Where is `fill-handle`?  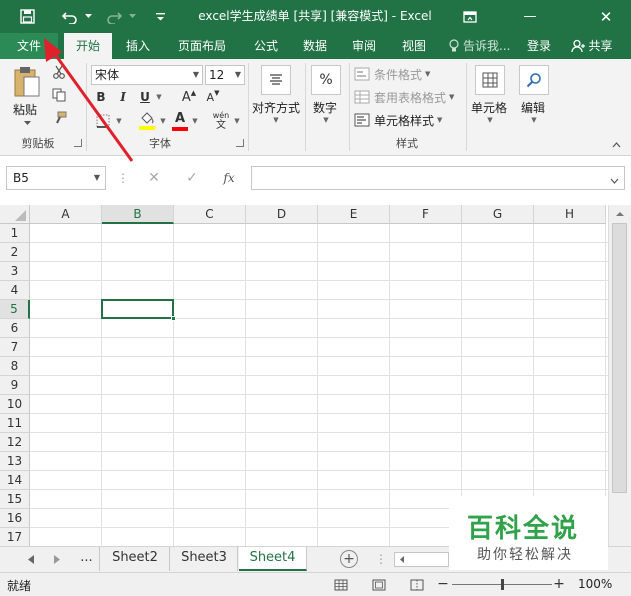
fill-handle is located at coordinates (173, 318).